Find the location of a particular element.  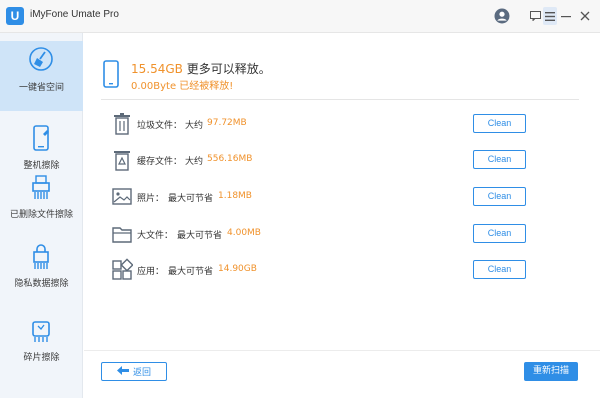

footer-divider is located at coordinates (342, 350).